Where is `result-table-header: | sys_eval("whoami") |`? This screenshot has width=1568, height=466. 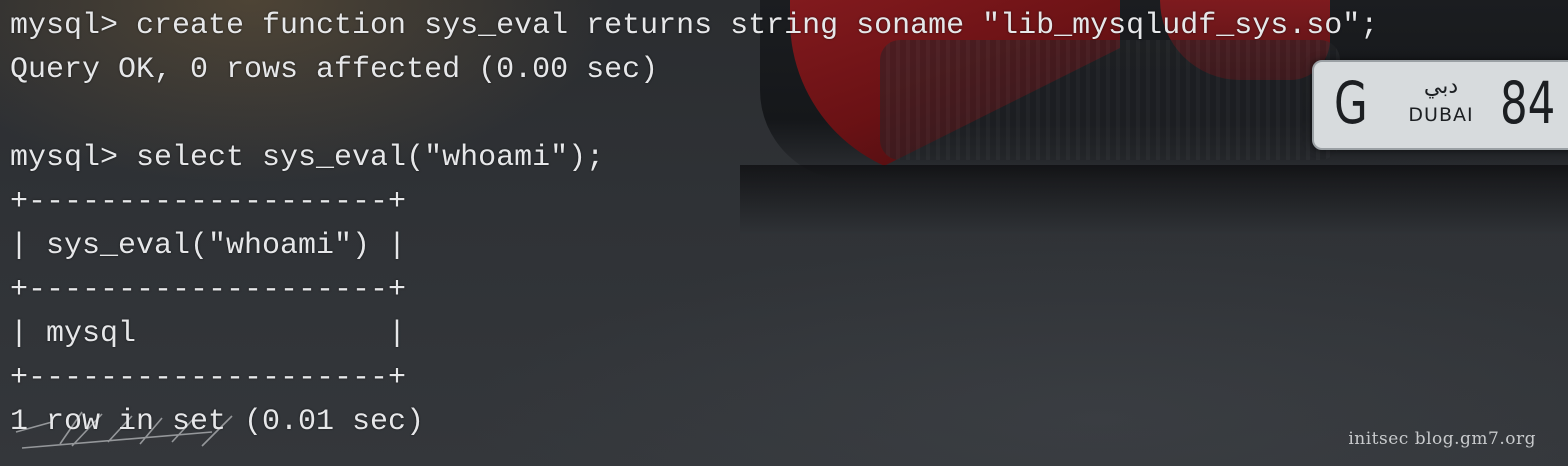
result-table-header: | sys_eval("whoami") | is located at coordinates (208, 246).